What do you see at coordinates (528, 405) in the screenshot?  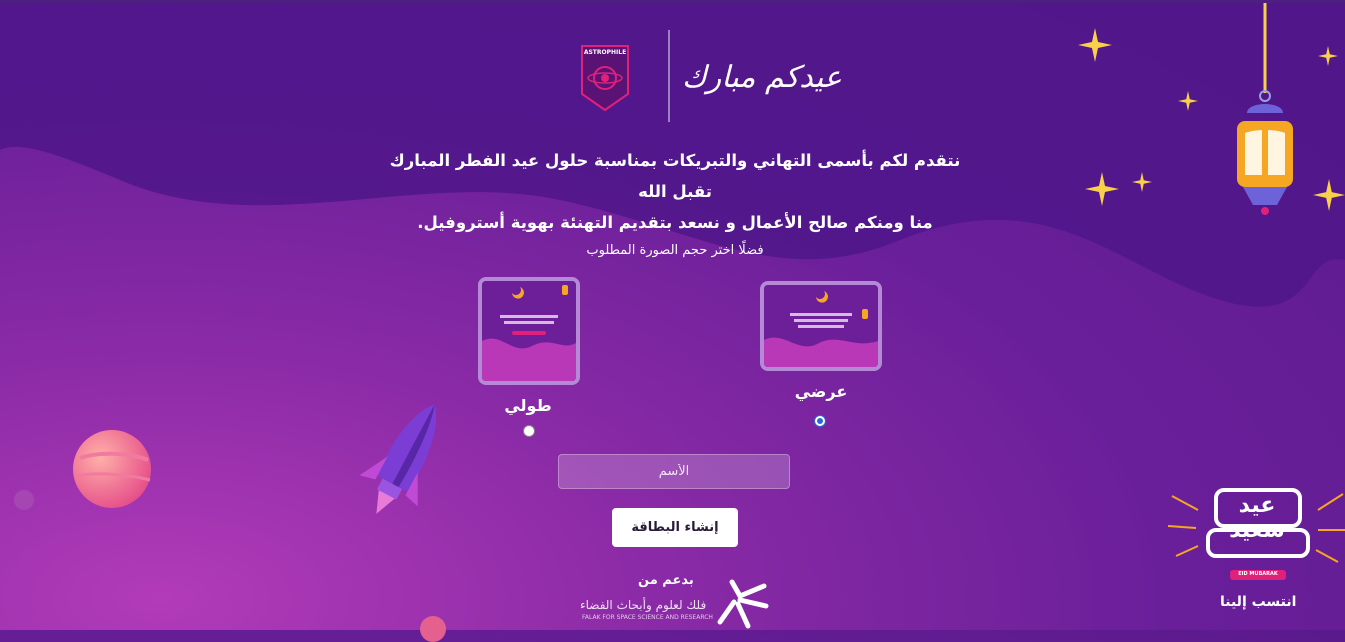 I see `option-tall-label: طولي` at bounding box center [528, 405].